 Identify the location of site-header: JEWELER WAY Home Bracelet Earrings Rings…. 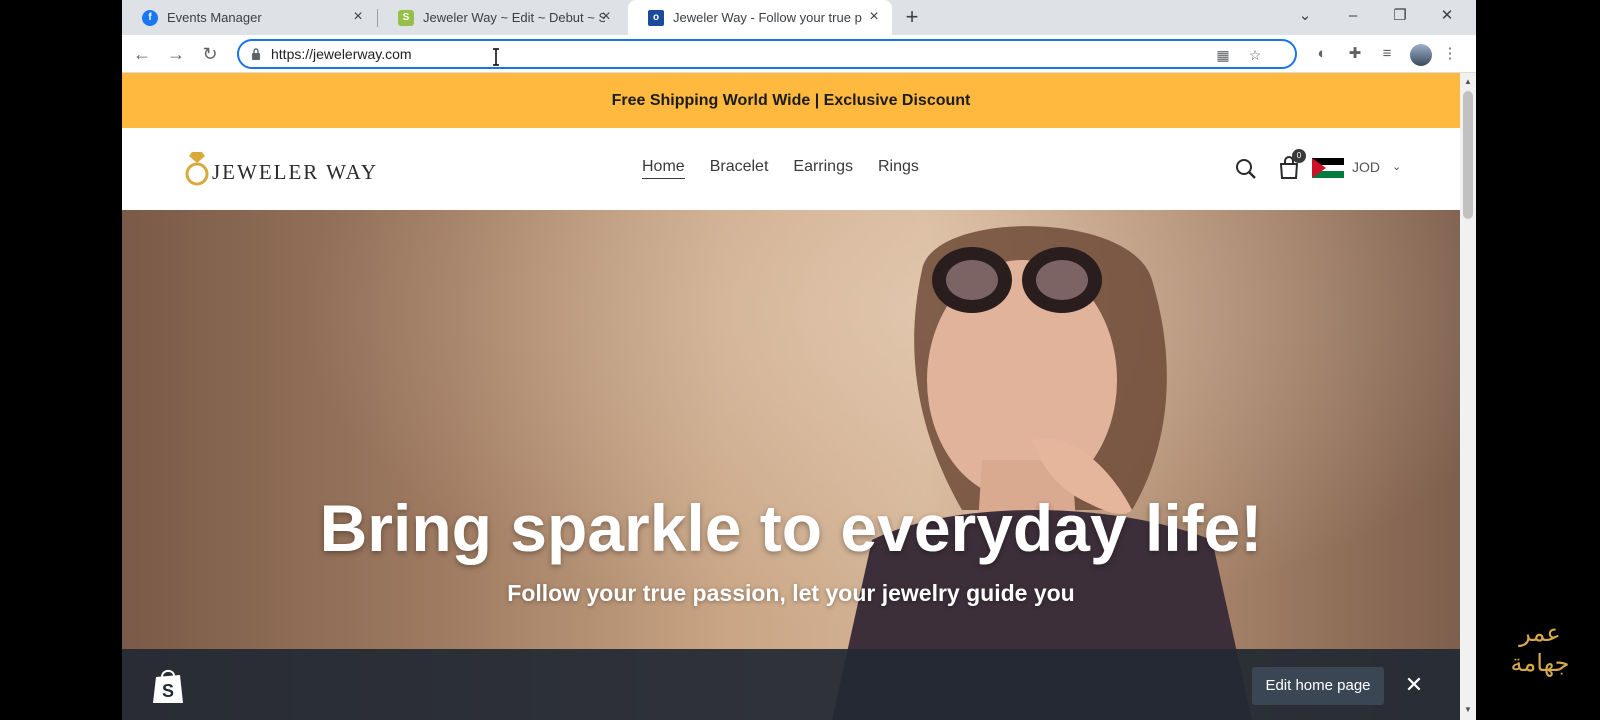
(791, 169).